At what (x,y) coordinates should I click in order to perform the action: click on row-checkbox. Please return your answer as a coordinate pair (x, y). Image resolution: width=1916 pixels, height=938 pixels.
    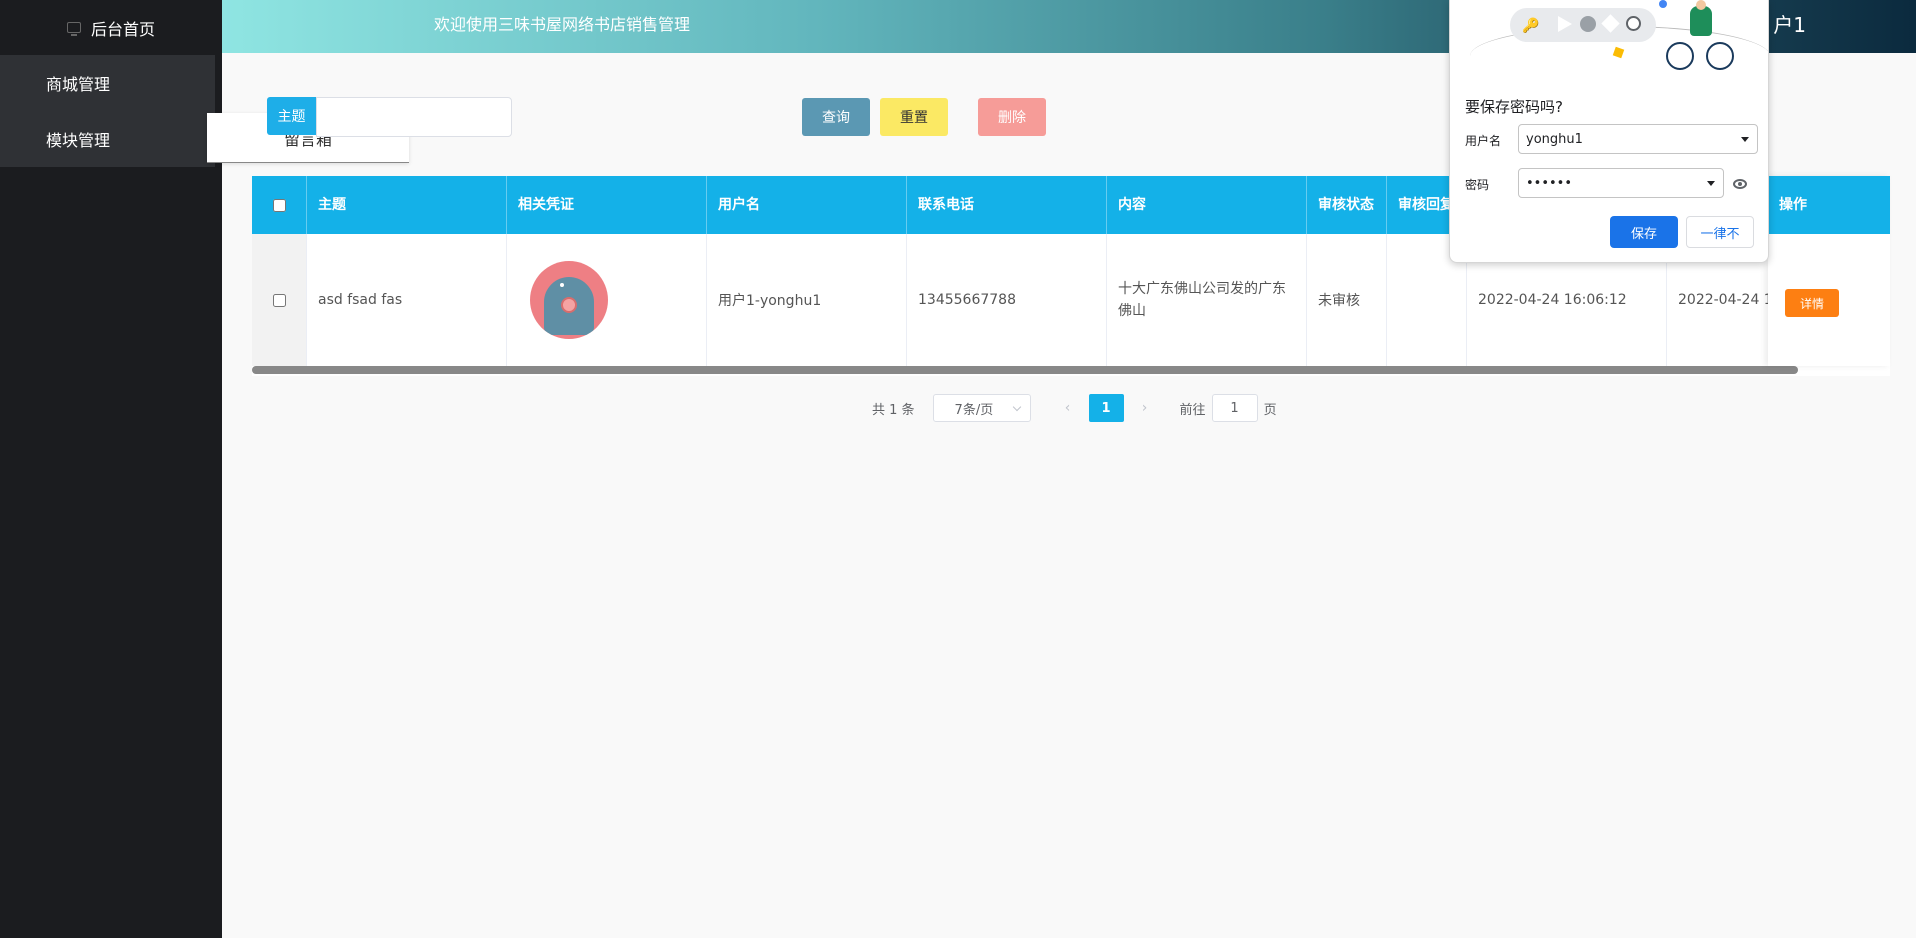
    Looking at the image, I should click on (279, 300).